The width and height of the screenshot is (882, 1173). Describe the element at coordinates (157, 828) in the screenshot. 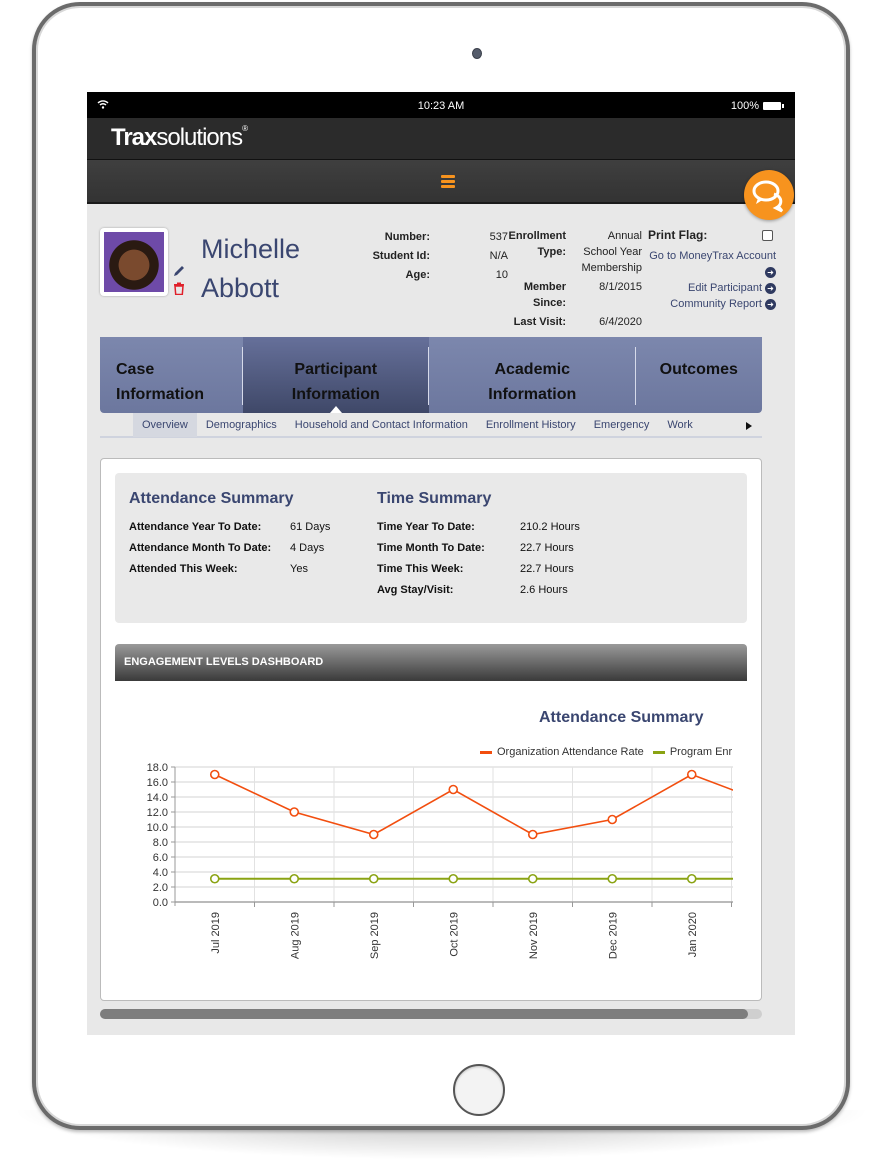

I see `y-tick-label: 10.0` at that location.